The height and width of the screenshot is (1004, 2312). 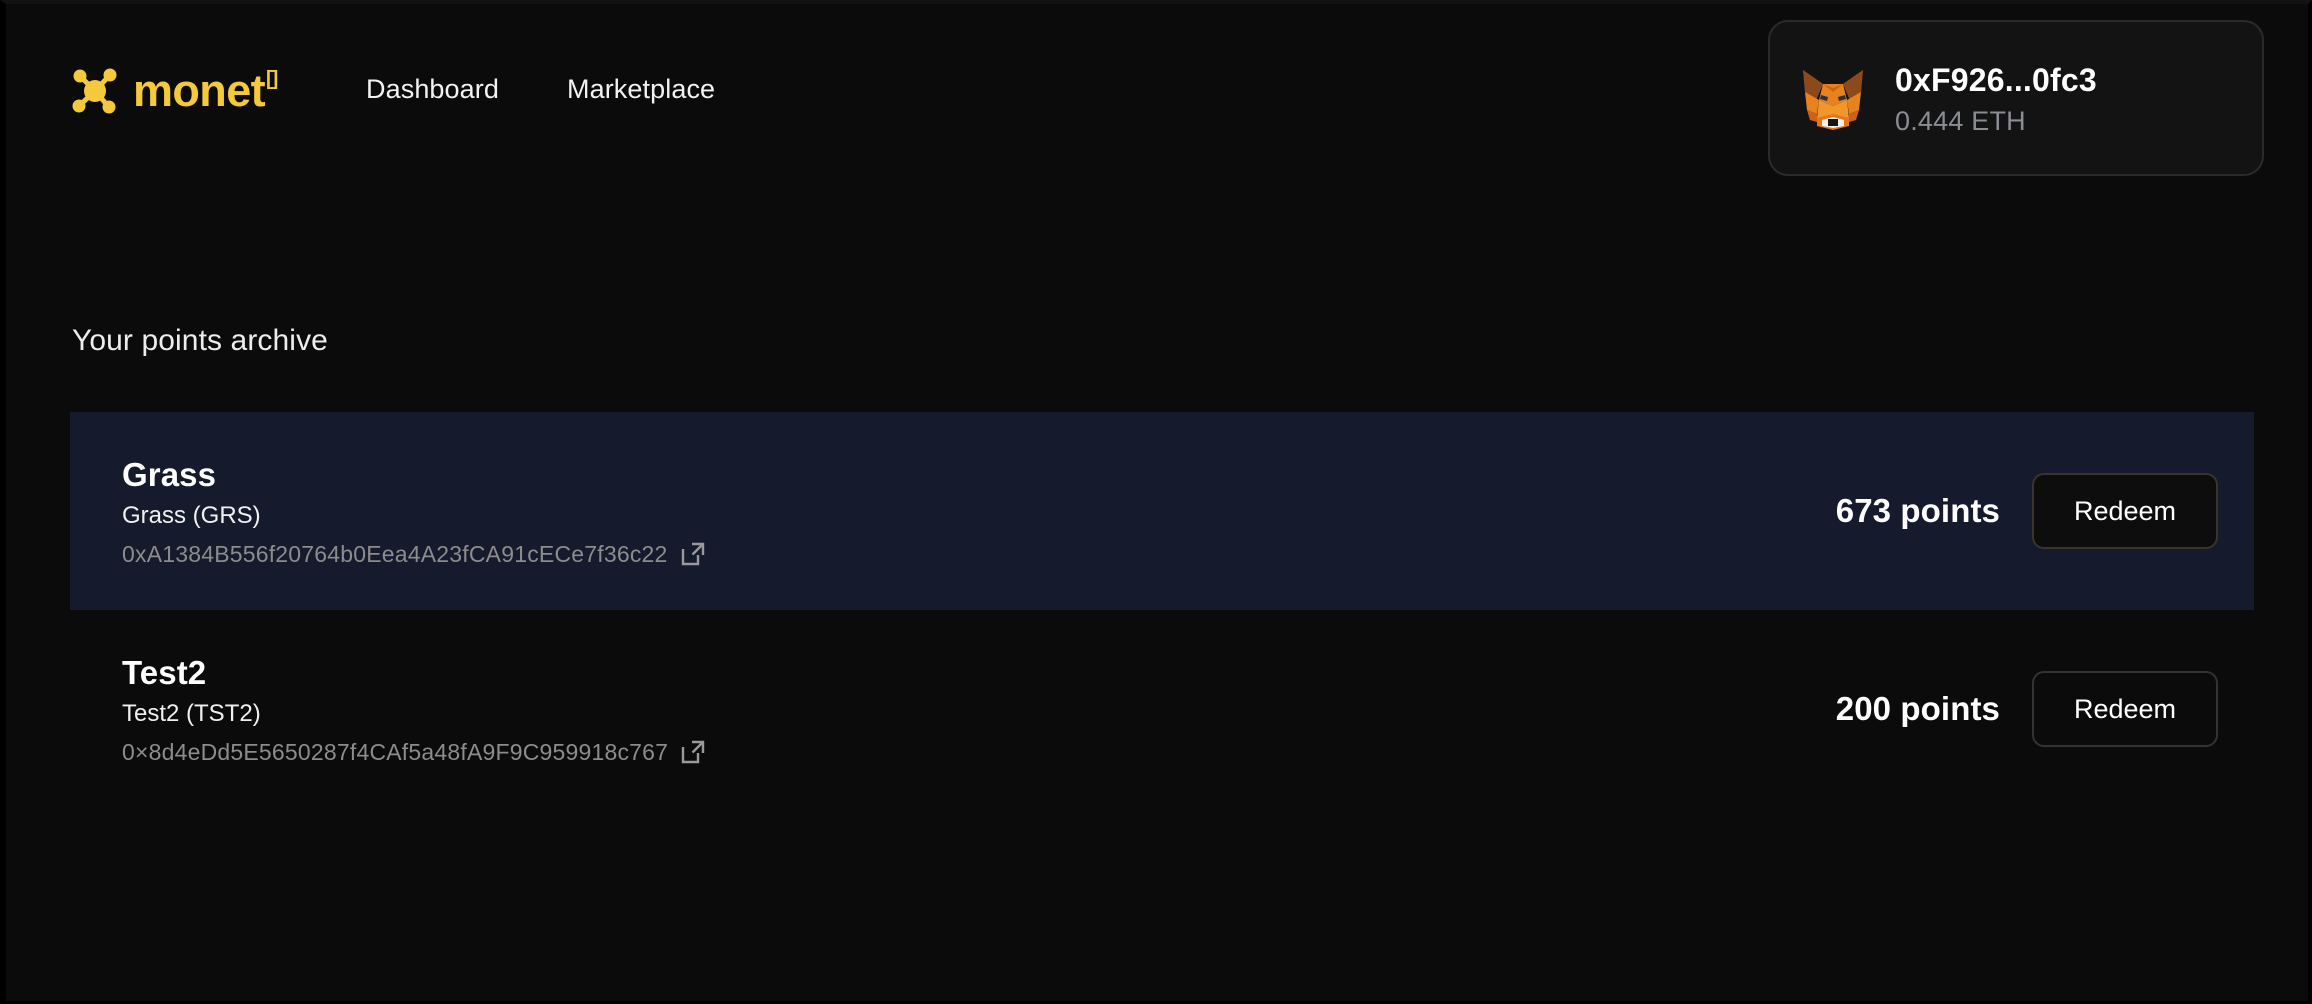 I want to click on brand-wordmark: monet [], so click(x=205, y=90).